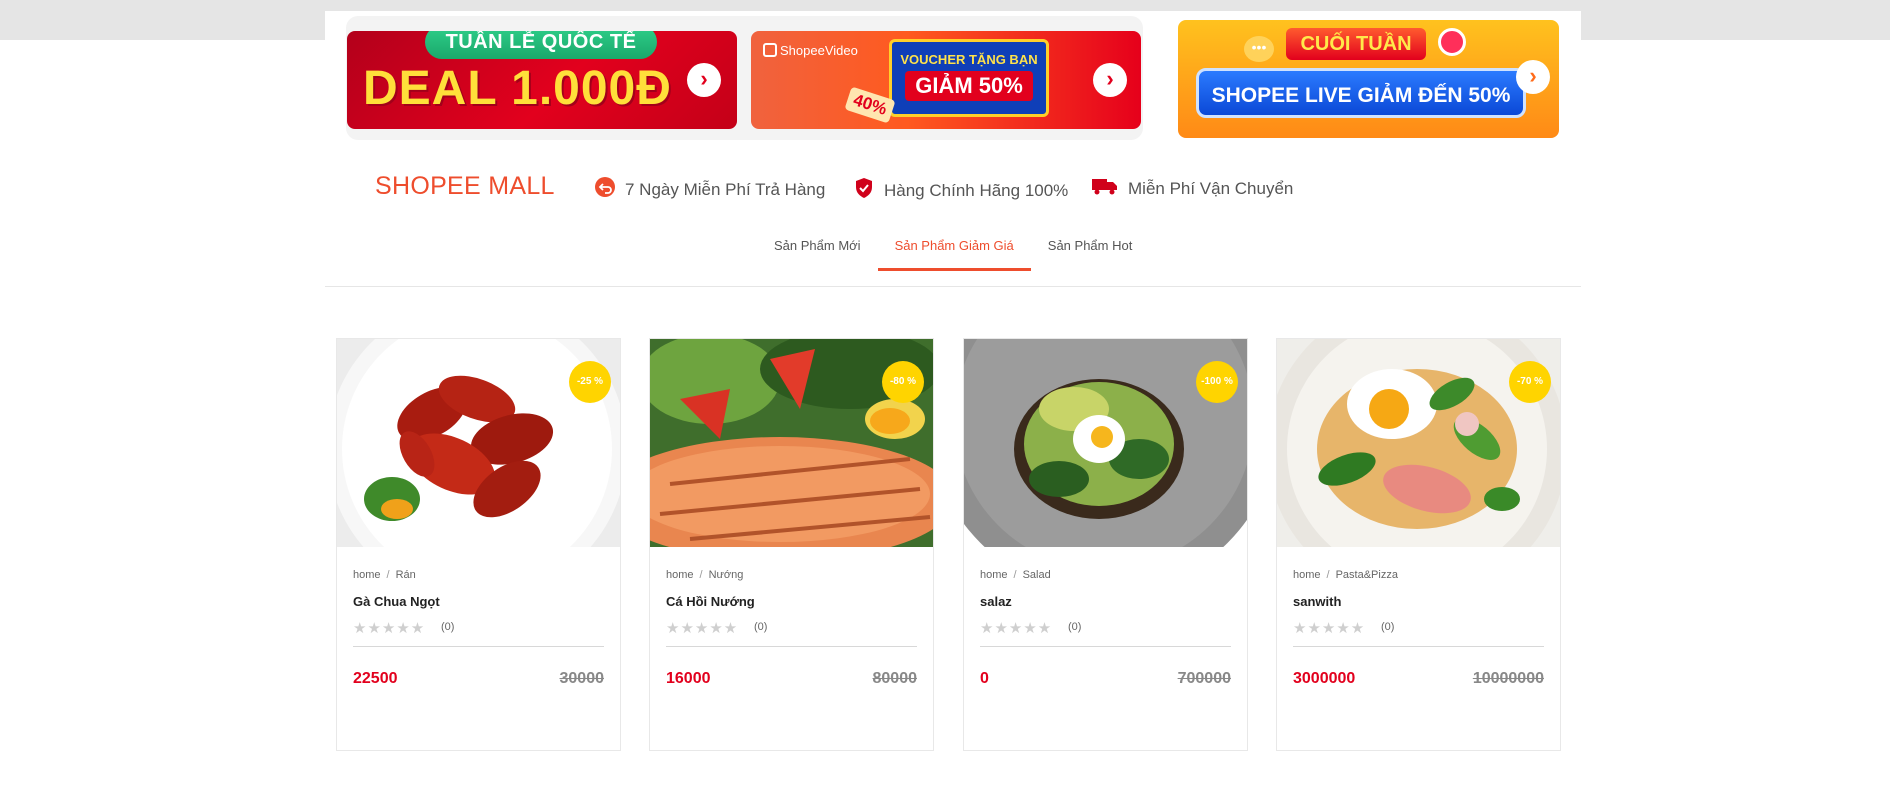  I want to click on discount-badge: -25 %, so click(590, 382).